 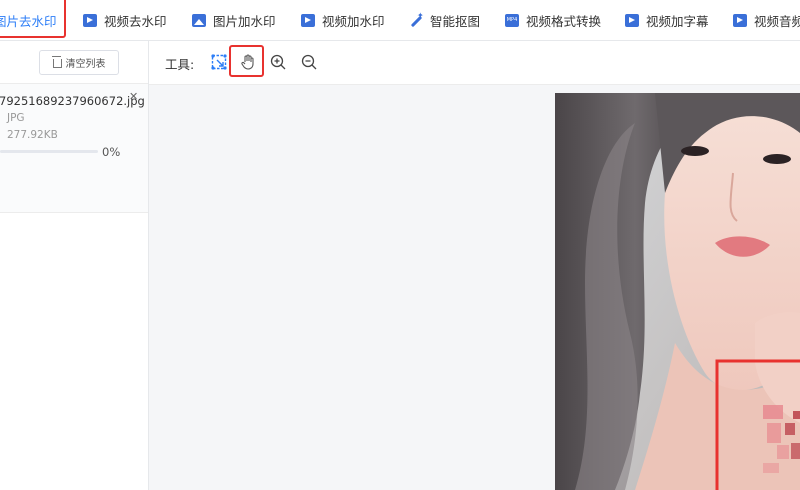 I want to click on image-icon, so click(x=199, y=20).